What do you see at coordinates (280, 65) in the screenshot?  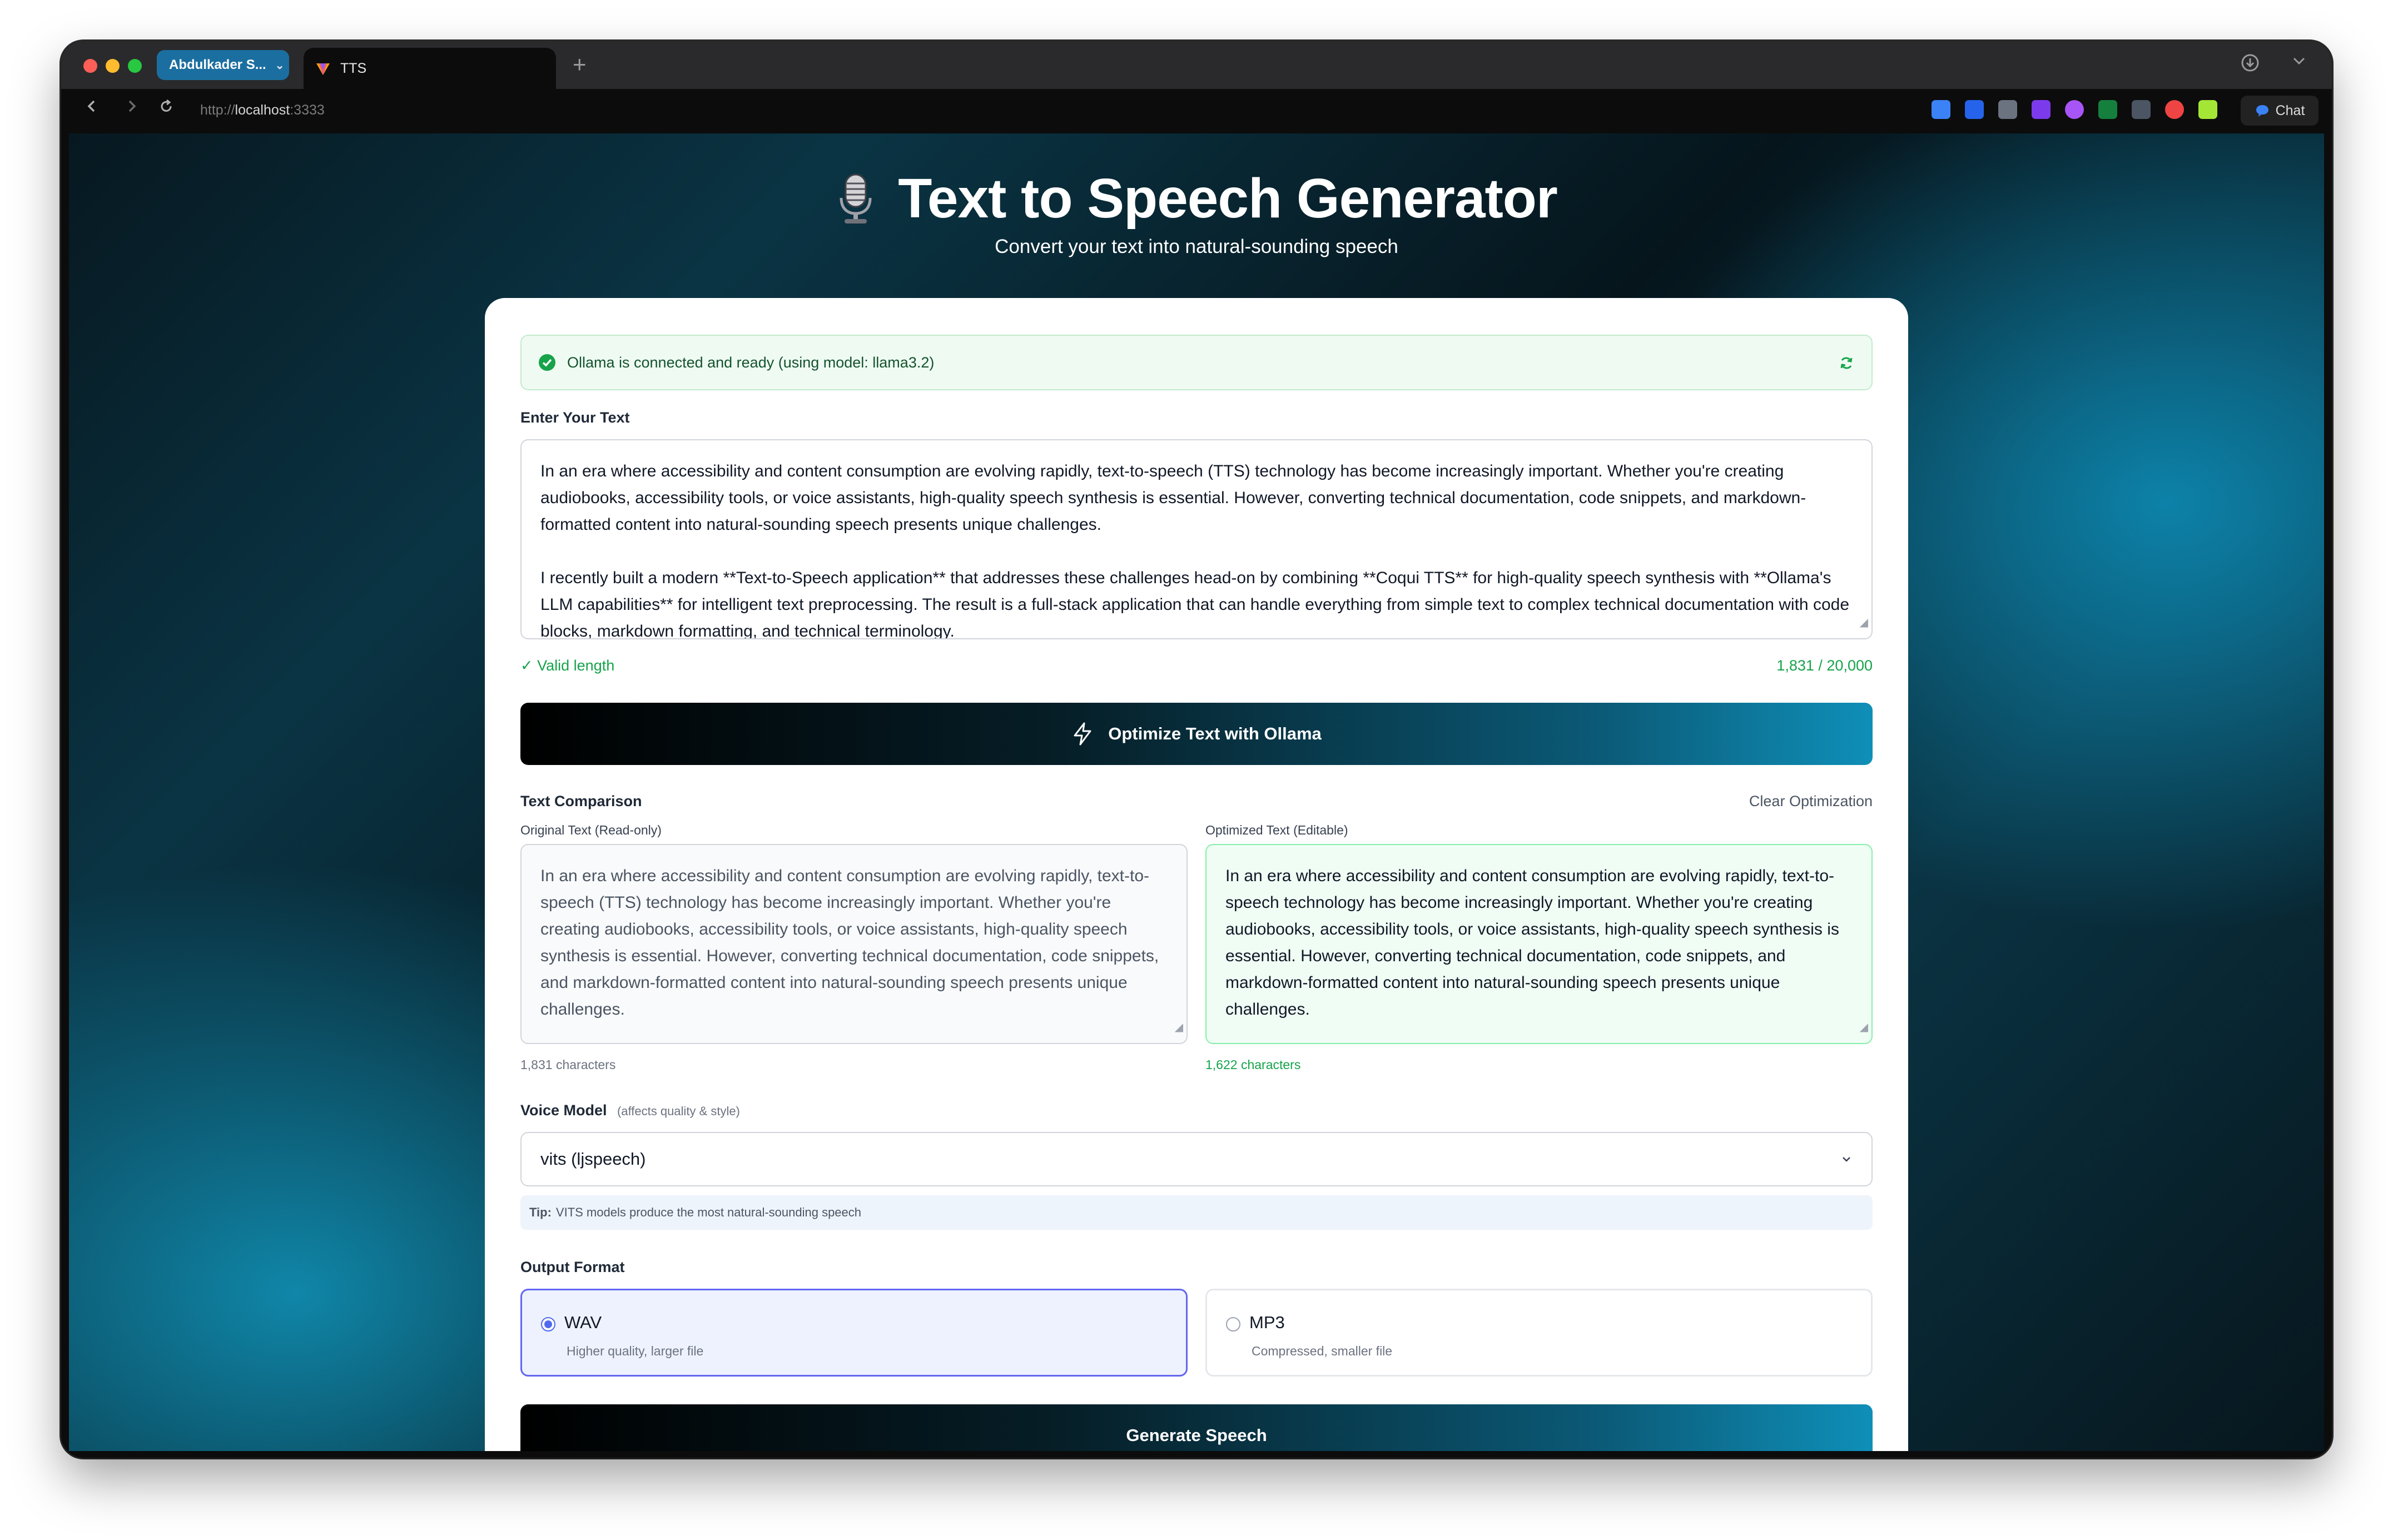 I see `chevron-down-icon: ⌄` at bounding box center [280, 65].